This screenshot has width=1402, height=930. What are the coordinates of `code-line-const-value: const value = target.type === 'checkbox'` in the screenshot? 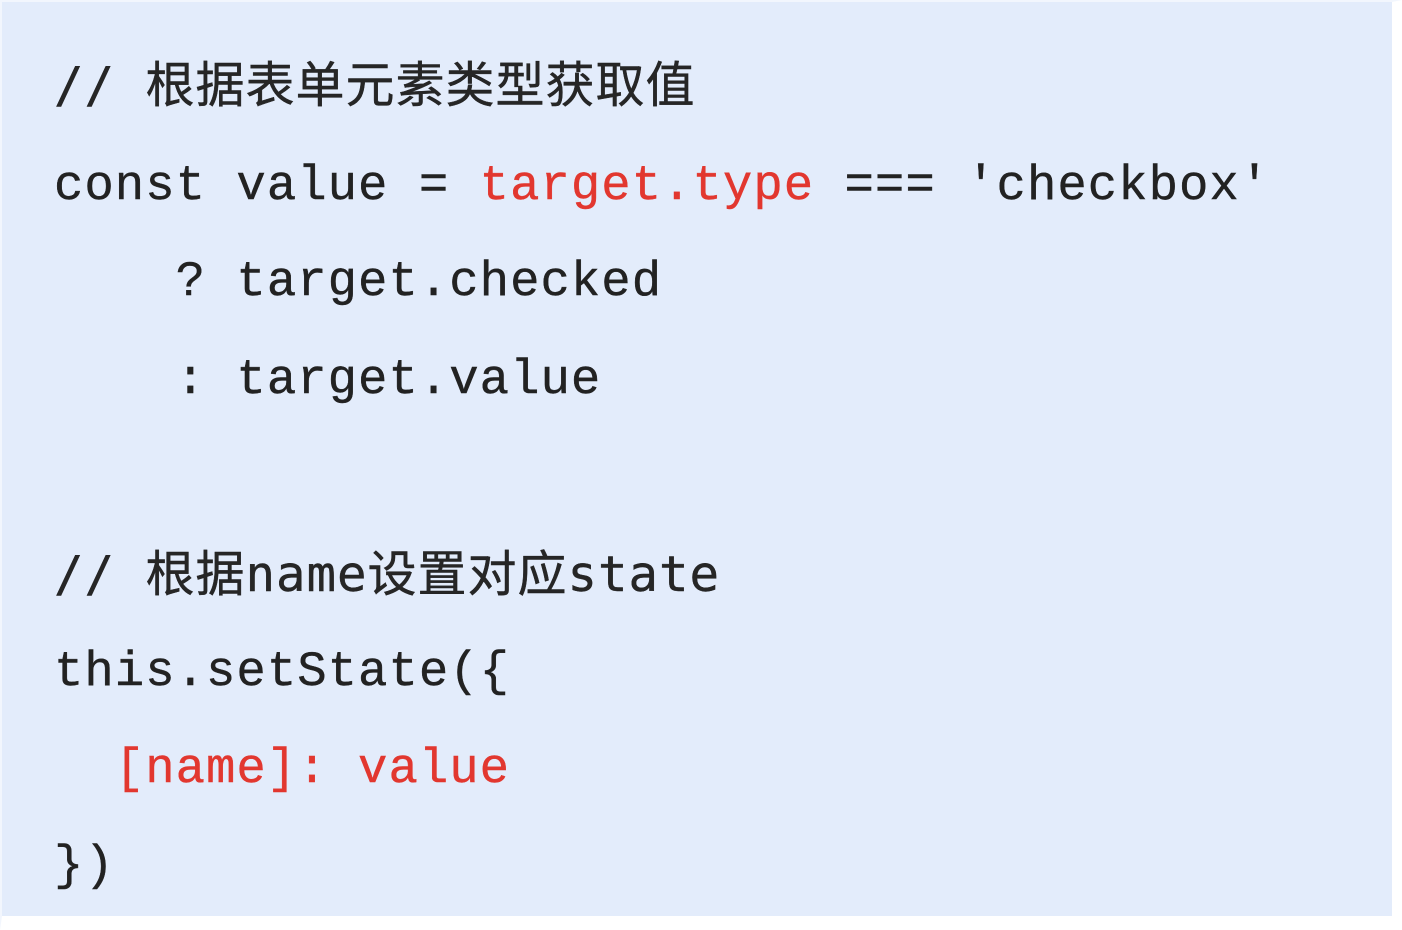 It's located at (662, 186).